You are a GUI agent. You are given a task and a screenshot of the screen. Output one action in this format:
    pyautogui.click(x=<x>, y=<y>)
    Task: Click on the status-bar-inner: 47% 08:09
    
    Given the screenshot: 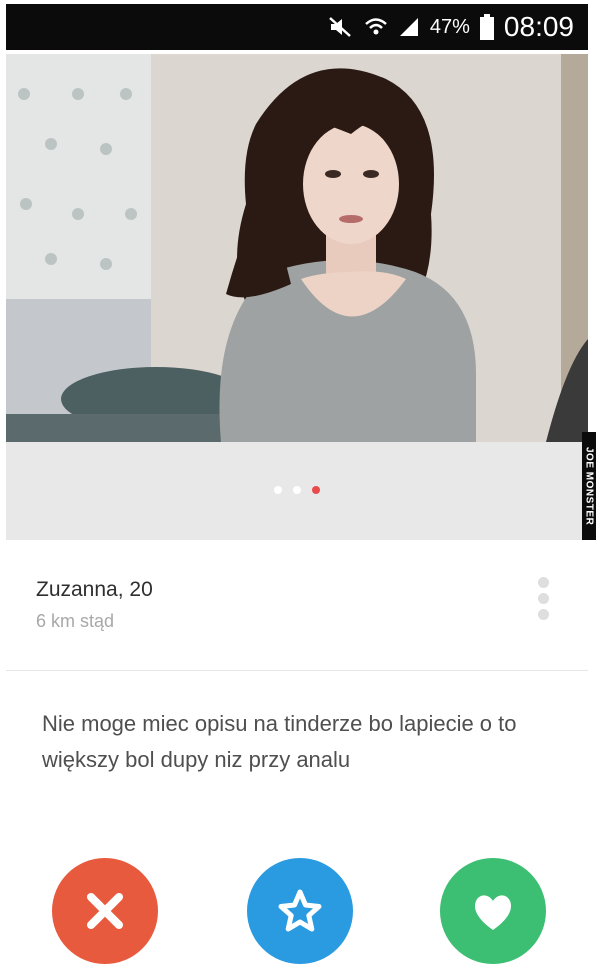 What is the action you would take?
    pyautogui.click(x=297, y=27)
    